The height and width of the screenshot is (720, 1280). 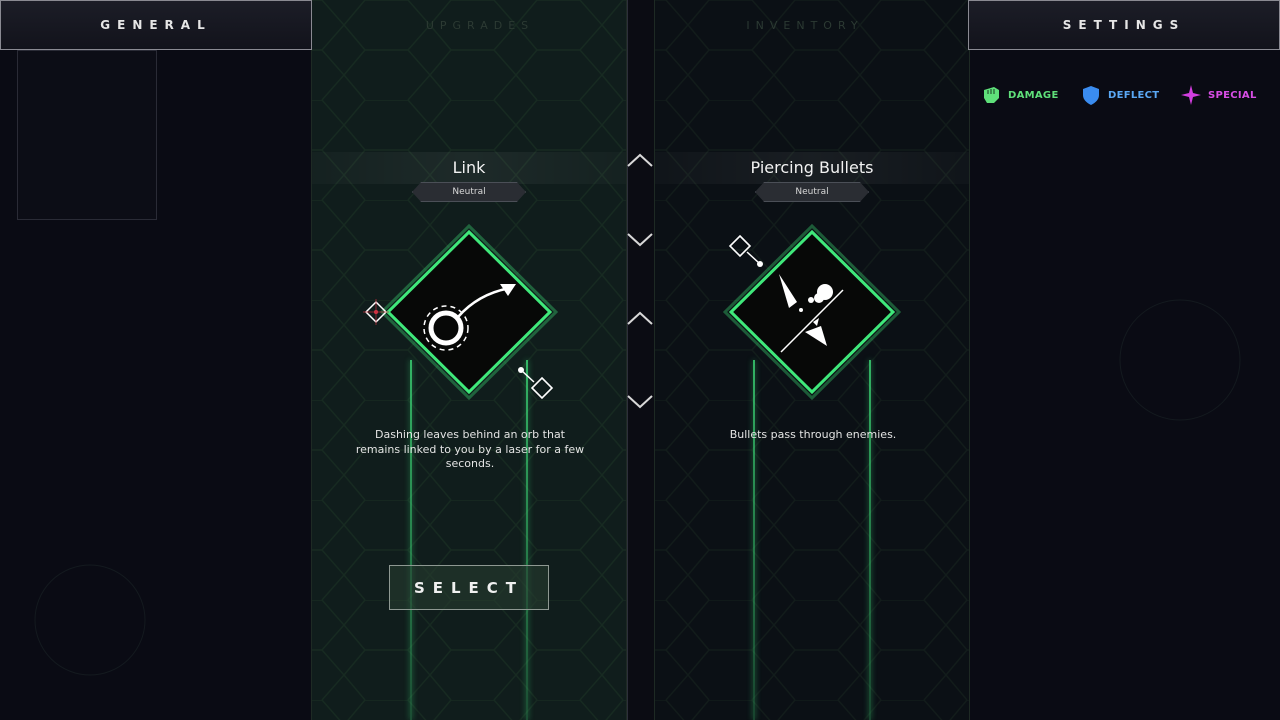 I want to click on tab-upgrades-faint: UPGRADES, so click(x=480, y=25).